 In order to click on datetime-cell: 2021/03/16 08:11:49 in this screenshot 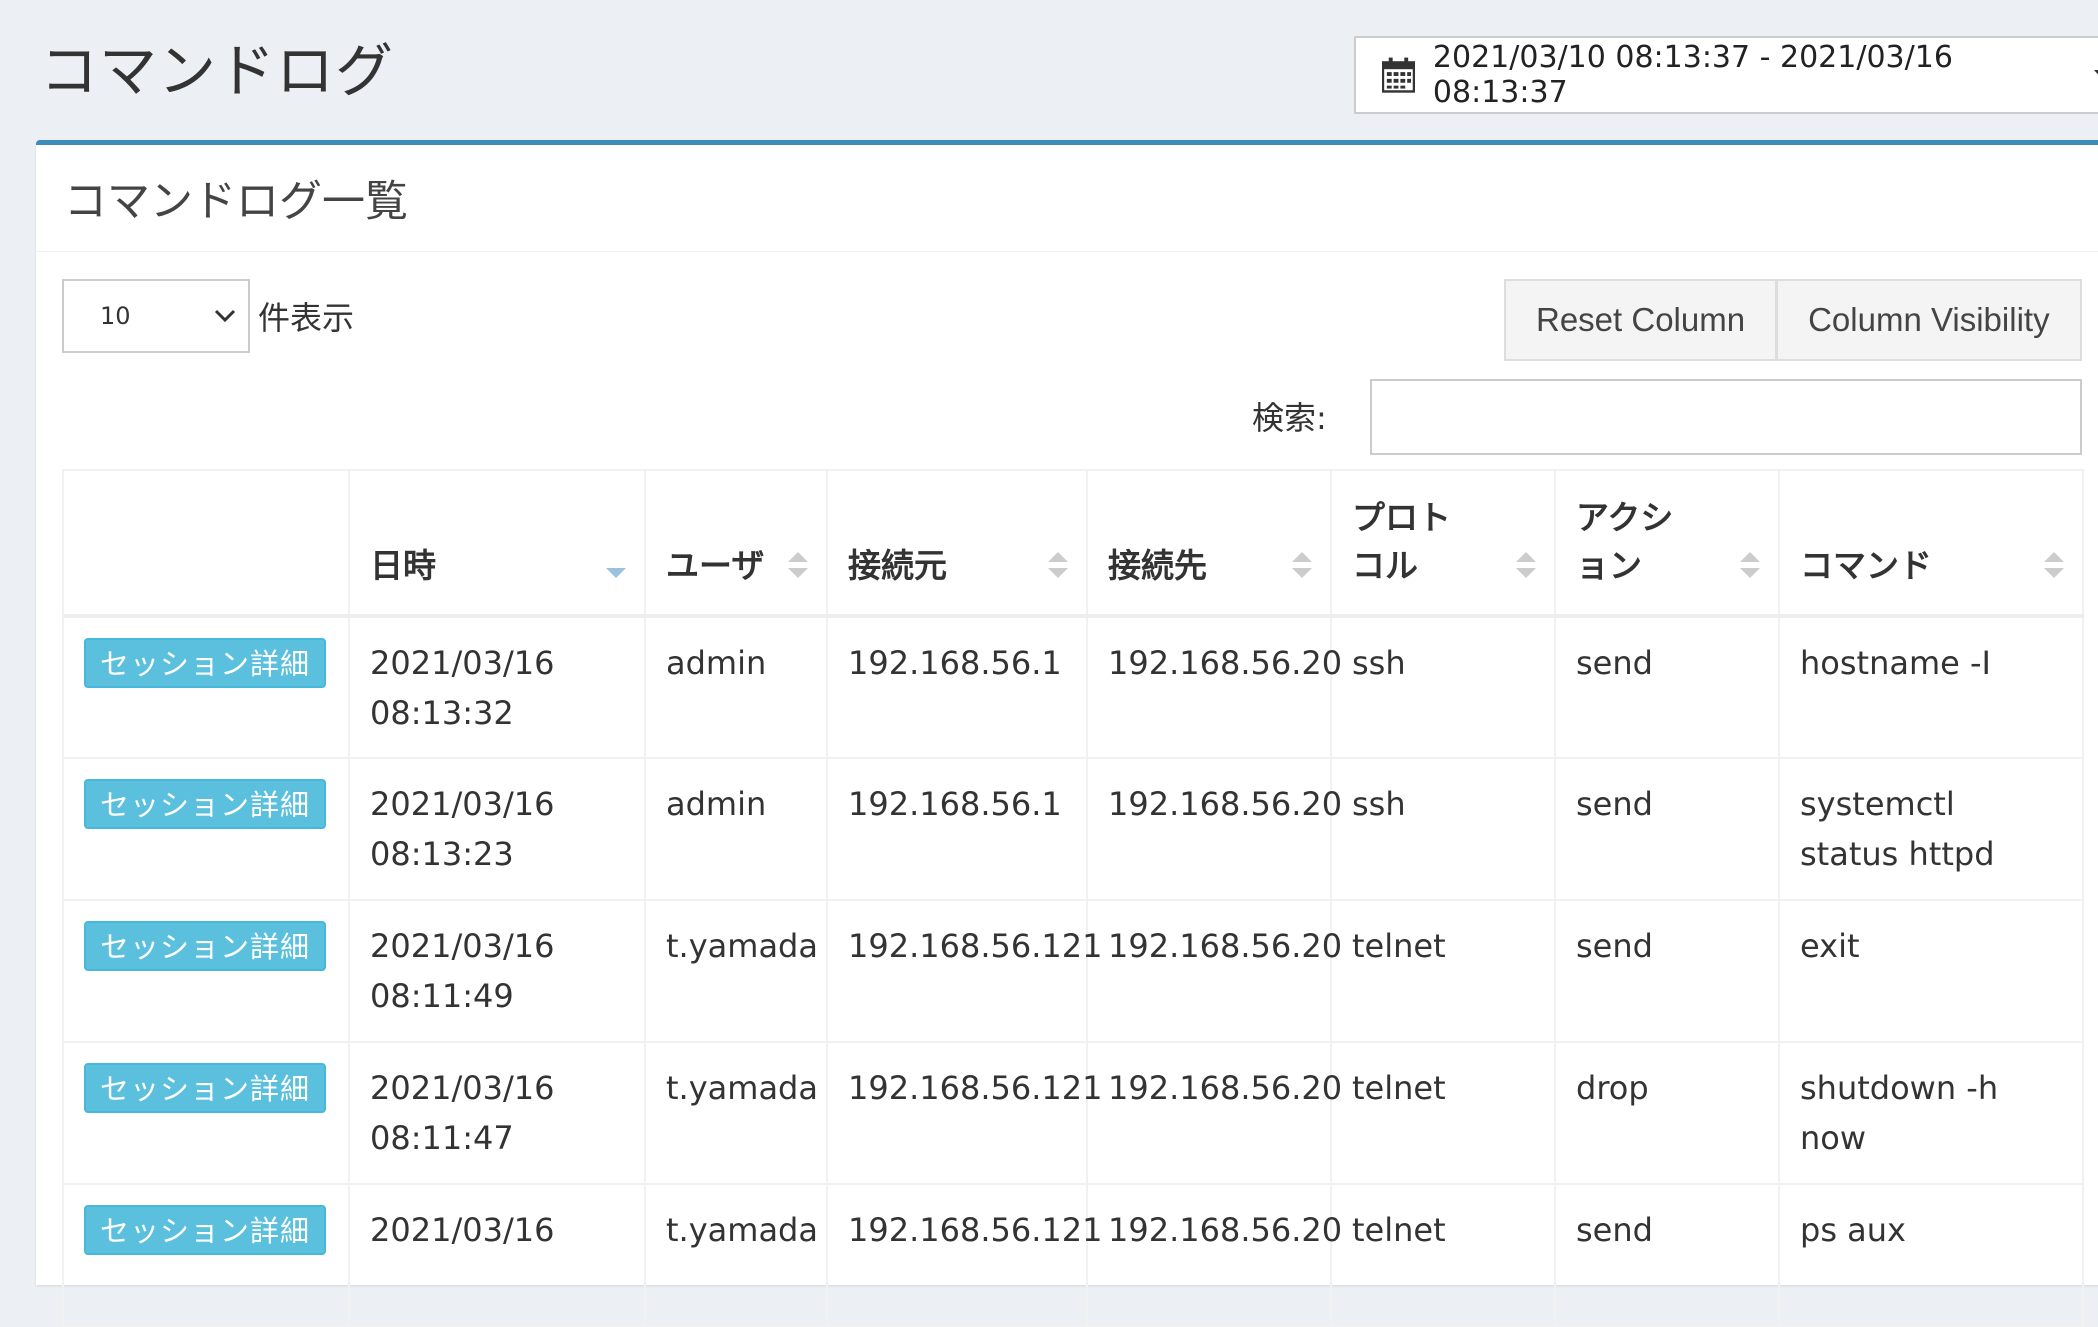, I will do `click(497, 971)`.